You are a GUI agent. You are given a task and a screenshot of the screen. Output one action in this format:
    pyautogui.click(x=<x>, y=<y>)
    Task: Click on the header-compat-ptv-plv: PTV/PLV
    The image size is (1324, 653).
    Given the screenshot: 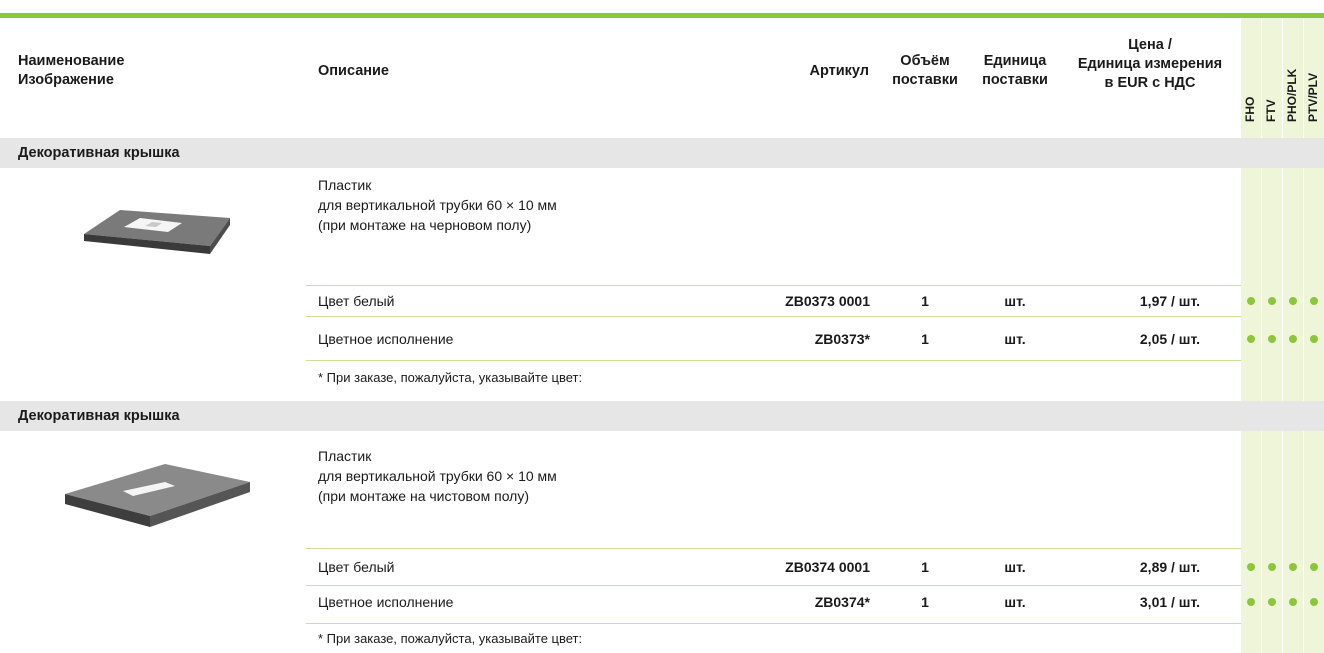 What is the action you would take?
    pyautogui.click(x=1313, y=97)
    